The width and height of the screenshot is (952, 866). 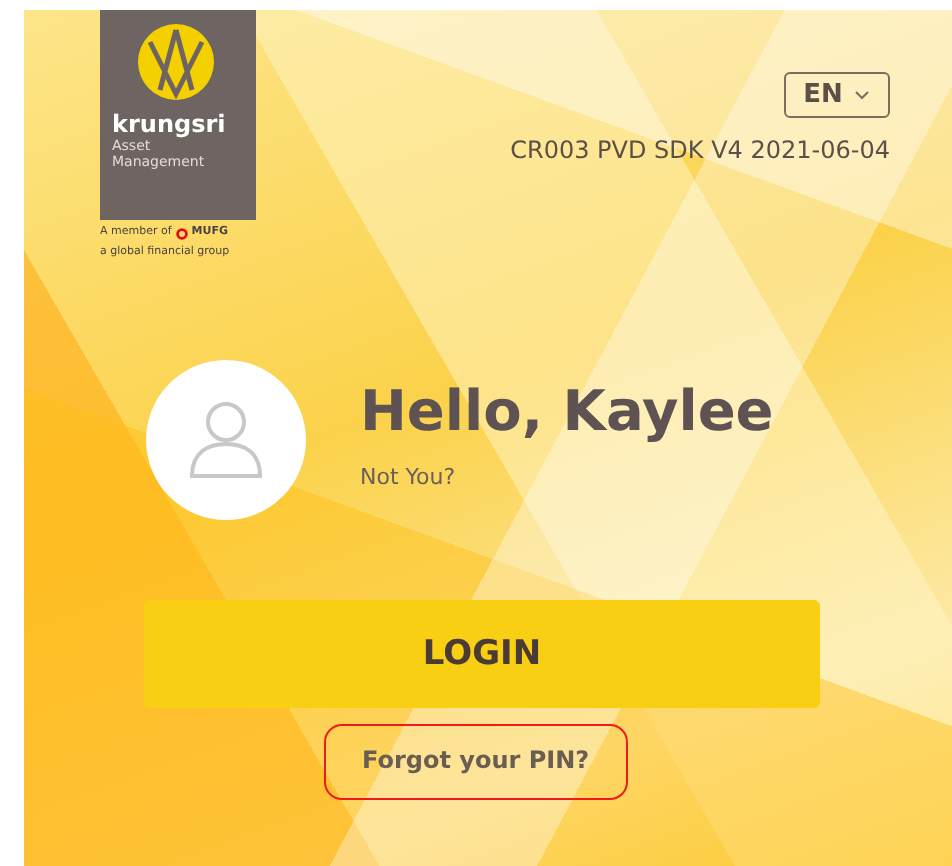 I want to click on logo-name: krungsri, so click(x=169, y=124).